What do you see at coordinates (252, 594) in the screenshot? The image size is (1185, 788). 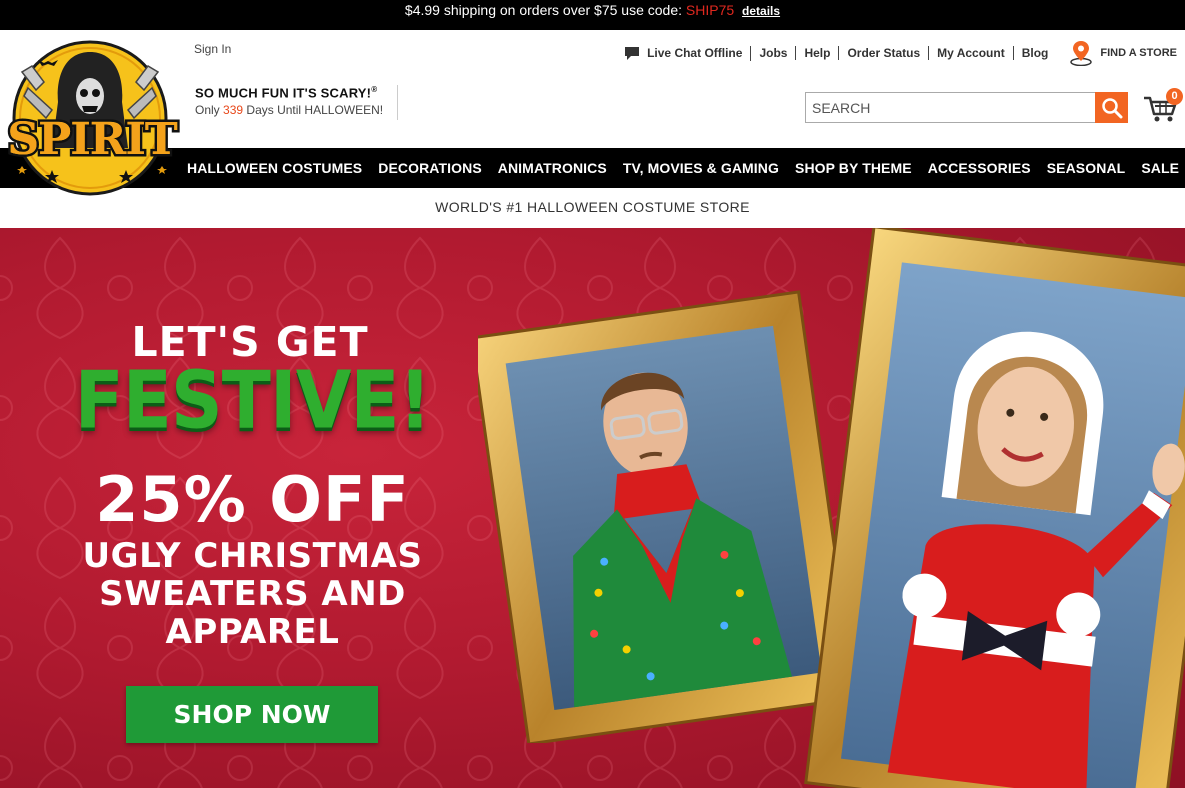 I see `hero-description: UGLY CHRISTMAS SWEATERS AND APPAREL` at bounding box center [252, 594].